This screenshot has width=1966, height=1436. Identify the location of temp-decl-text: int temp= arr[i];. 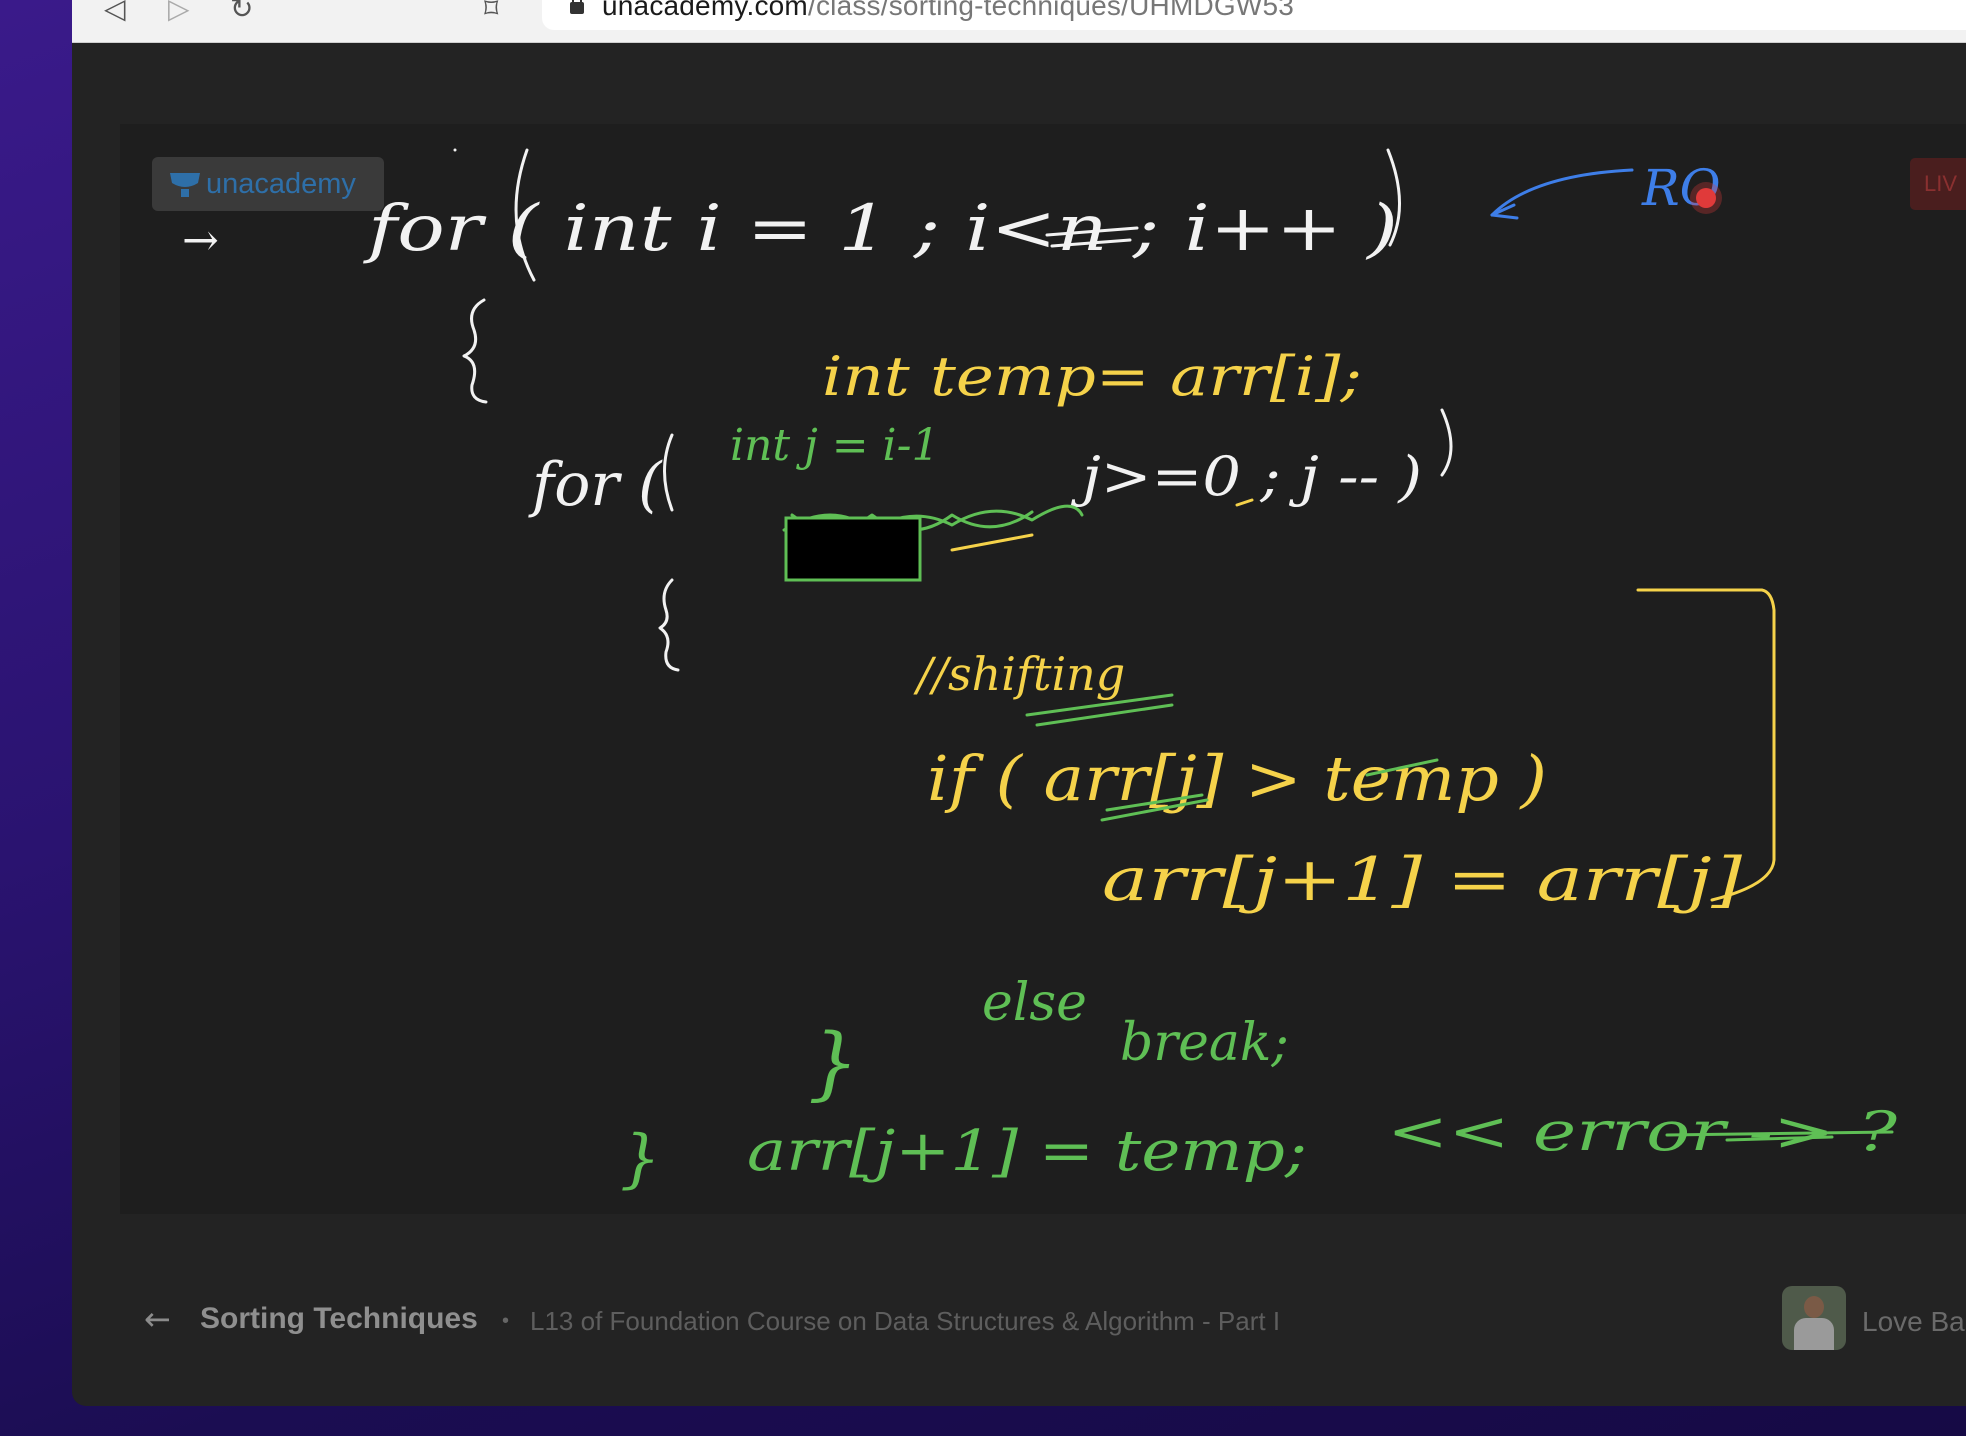
(1092, 376).